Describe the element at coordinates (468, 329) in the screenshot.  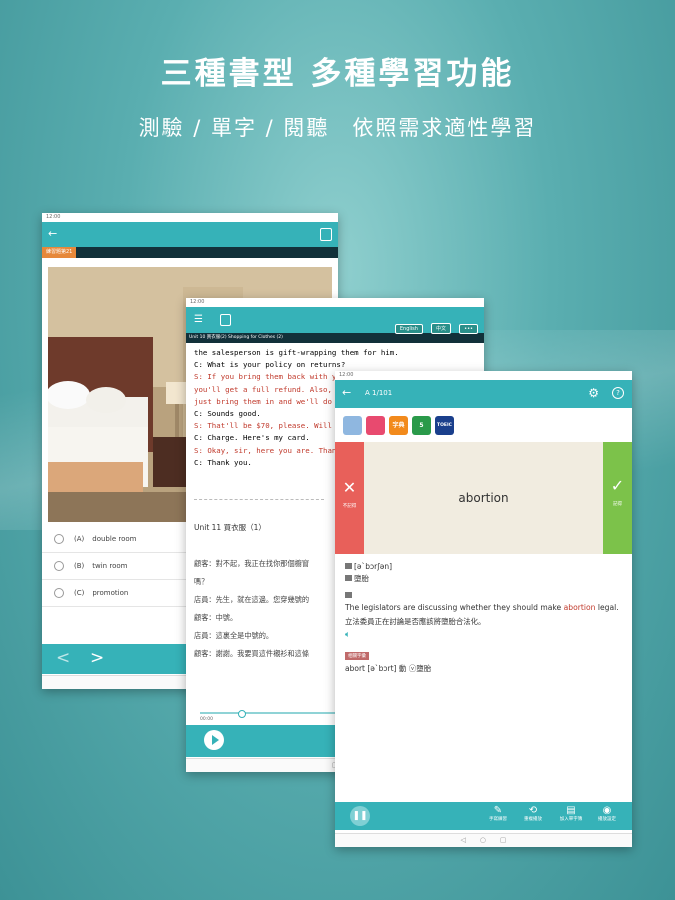
I see `more-button: •••` at that location.